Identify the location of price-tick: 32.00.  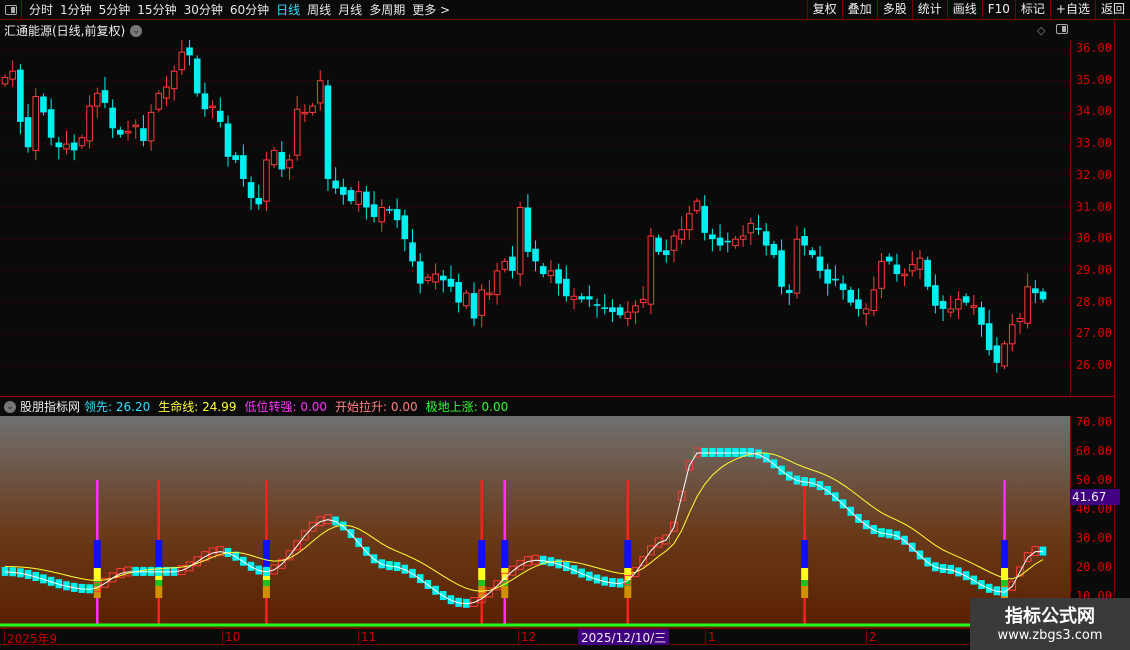
(1093, 174).